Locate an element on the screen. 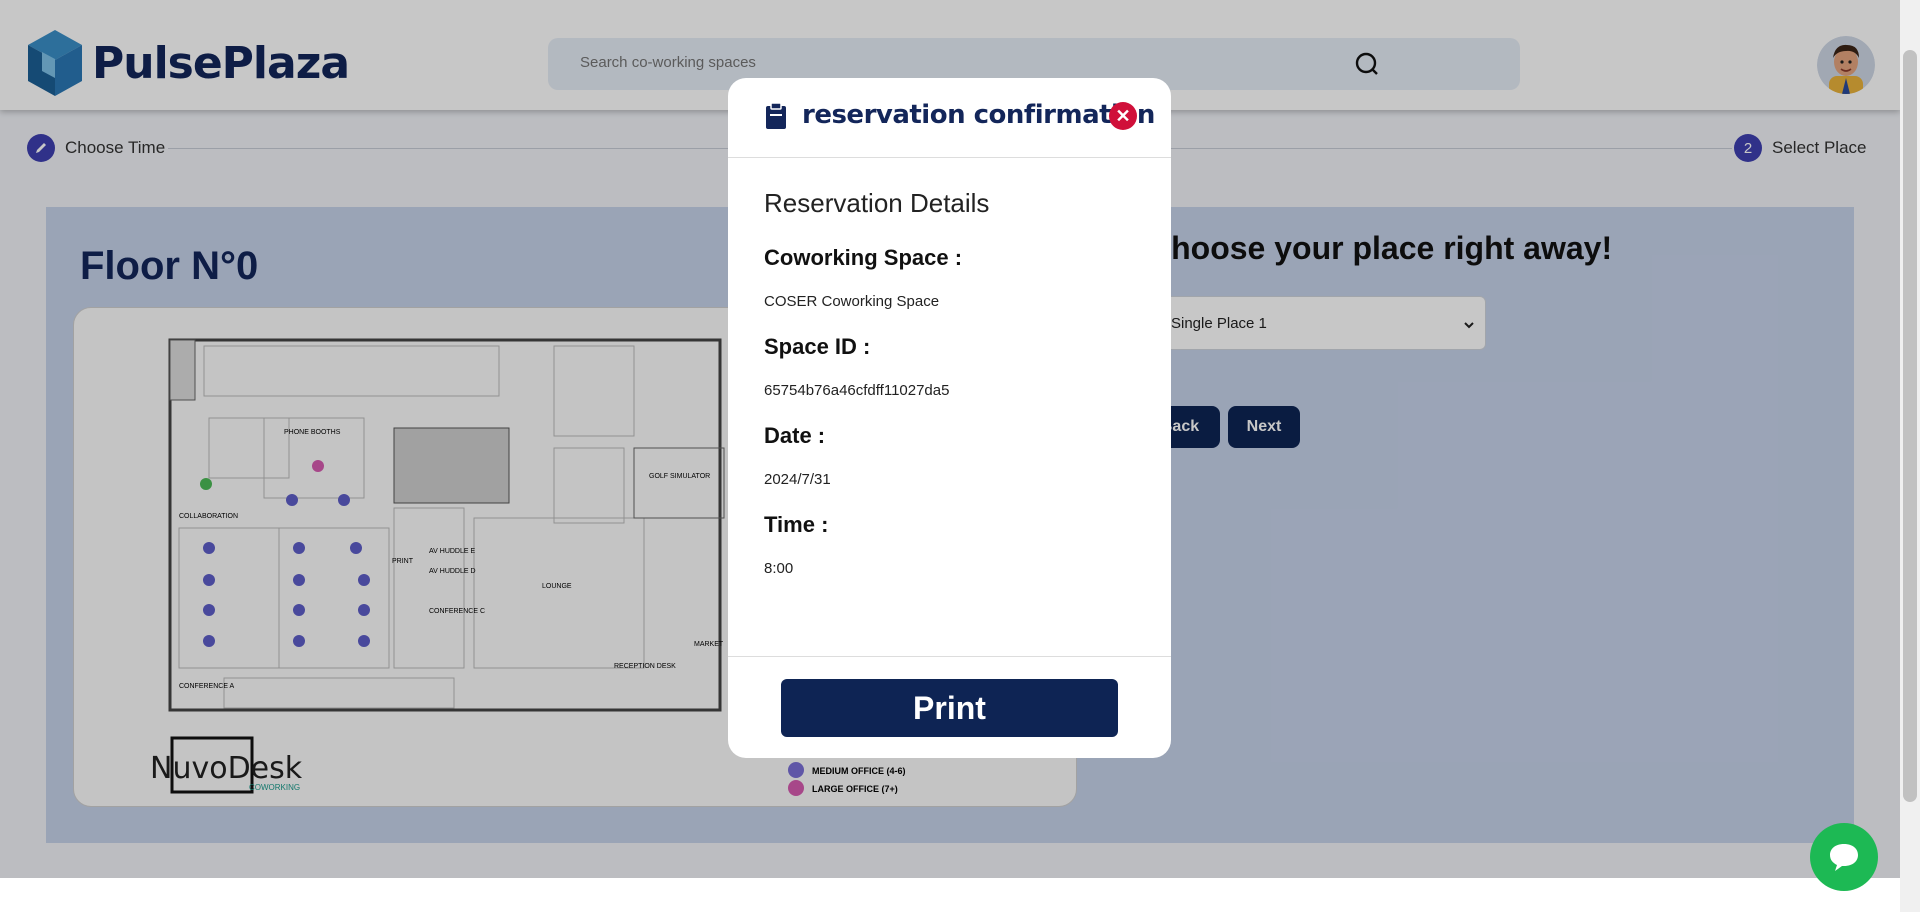 This screenshot has height=912, width=1920. clipboard-icon is located at coordinates (776, 118).